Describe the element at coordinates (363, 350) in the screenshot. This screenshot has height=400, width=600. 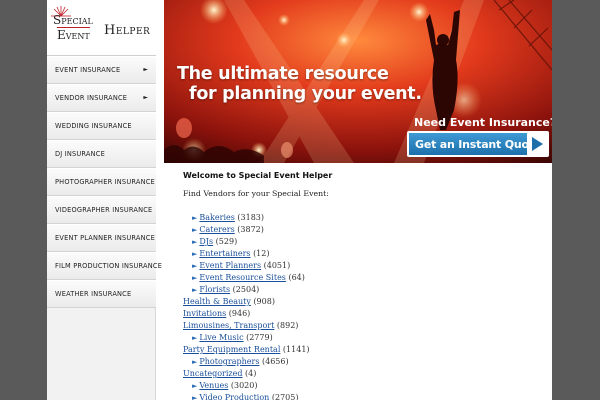
I see `list-item: Party Equipment Rental (1141)` at that location.